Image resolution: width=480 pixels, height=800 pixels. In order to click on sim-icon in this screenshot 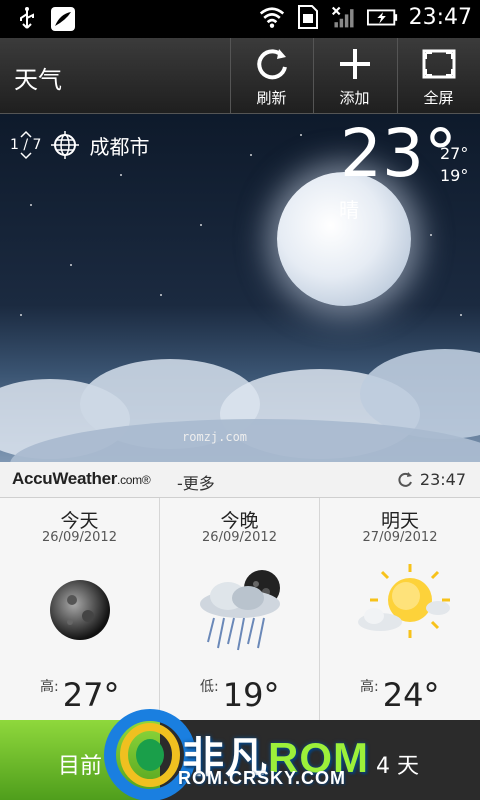, I will do `click(307, 17)`.